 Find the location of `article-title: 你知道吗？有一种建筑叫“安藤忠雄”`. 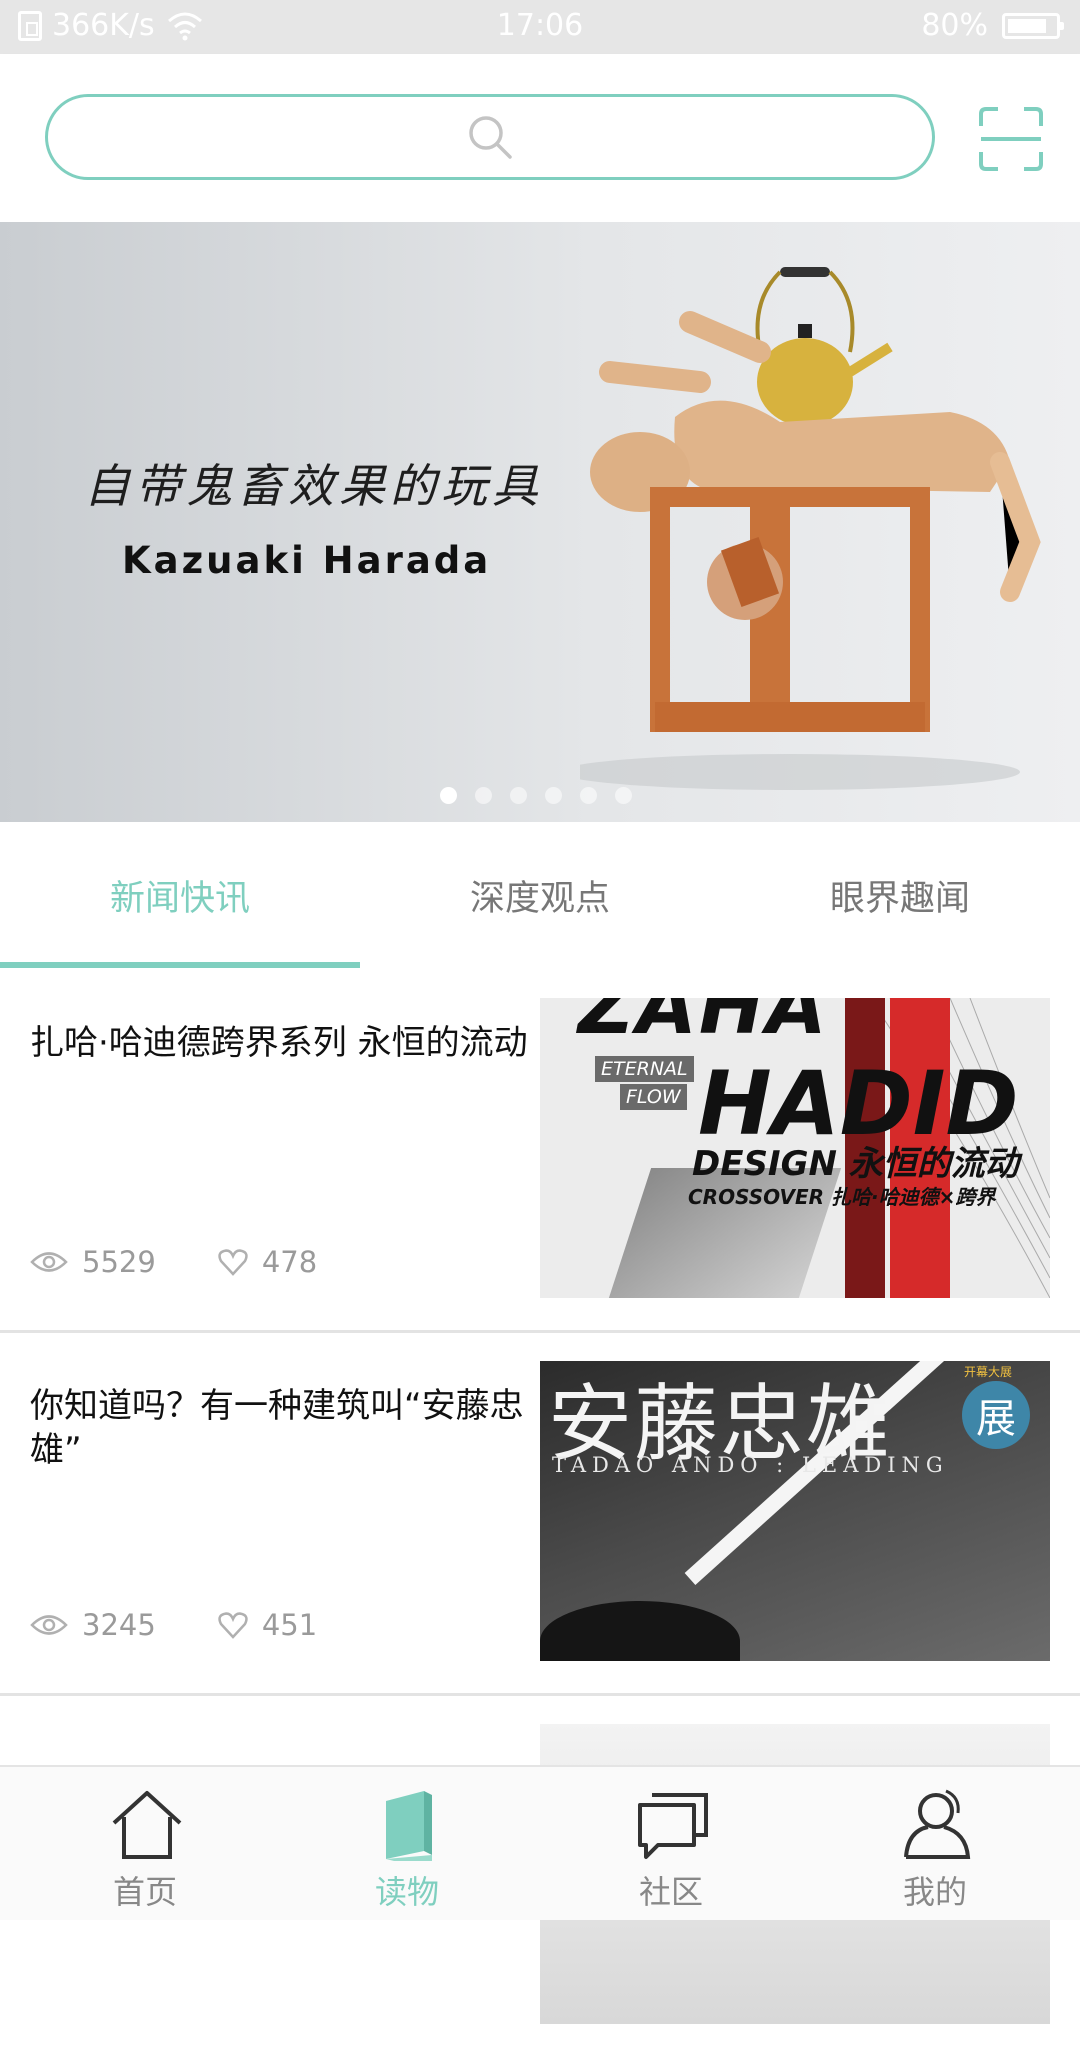

article-title: 你知道吗？有一种建筑叫“安藤忠雄” is located at coordinates (277, 1428).